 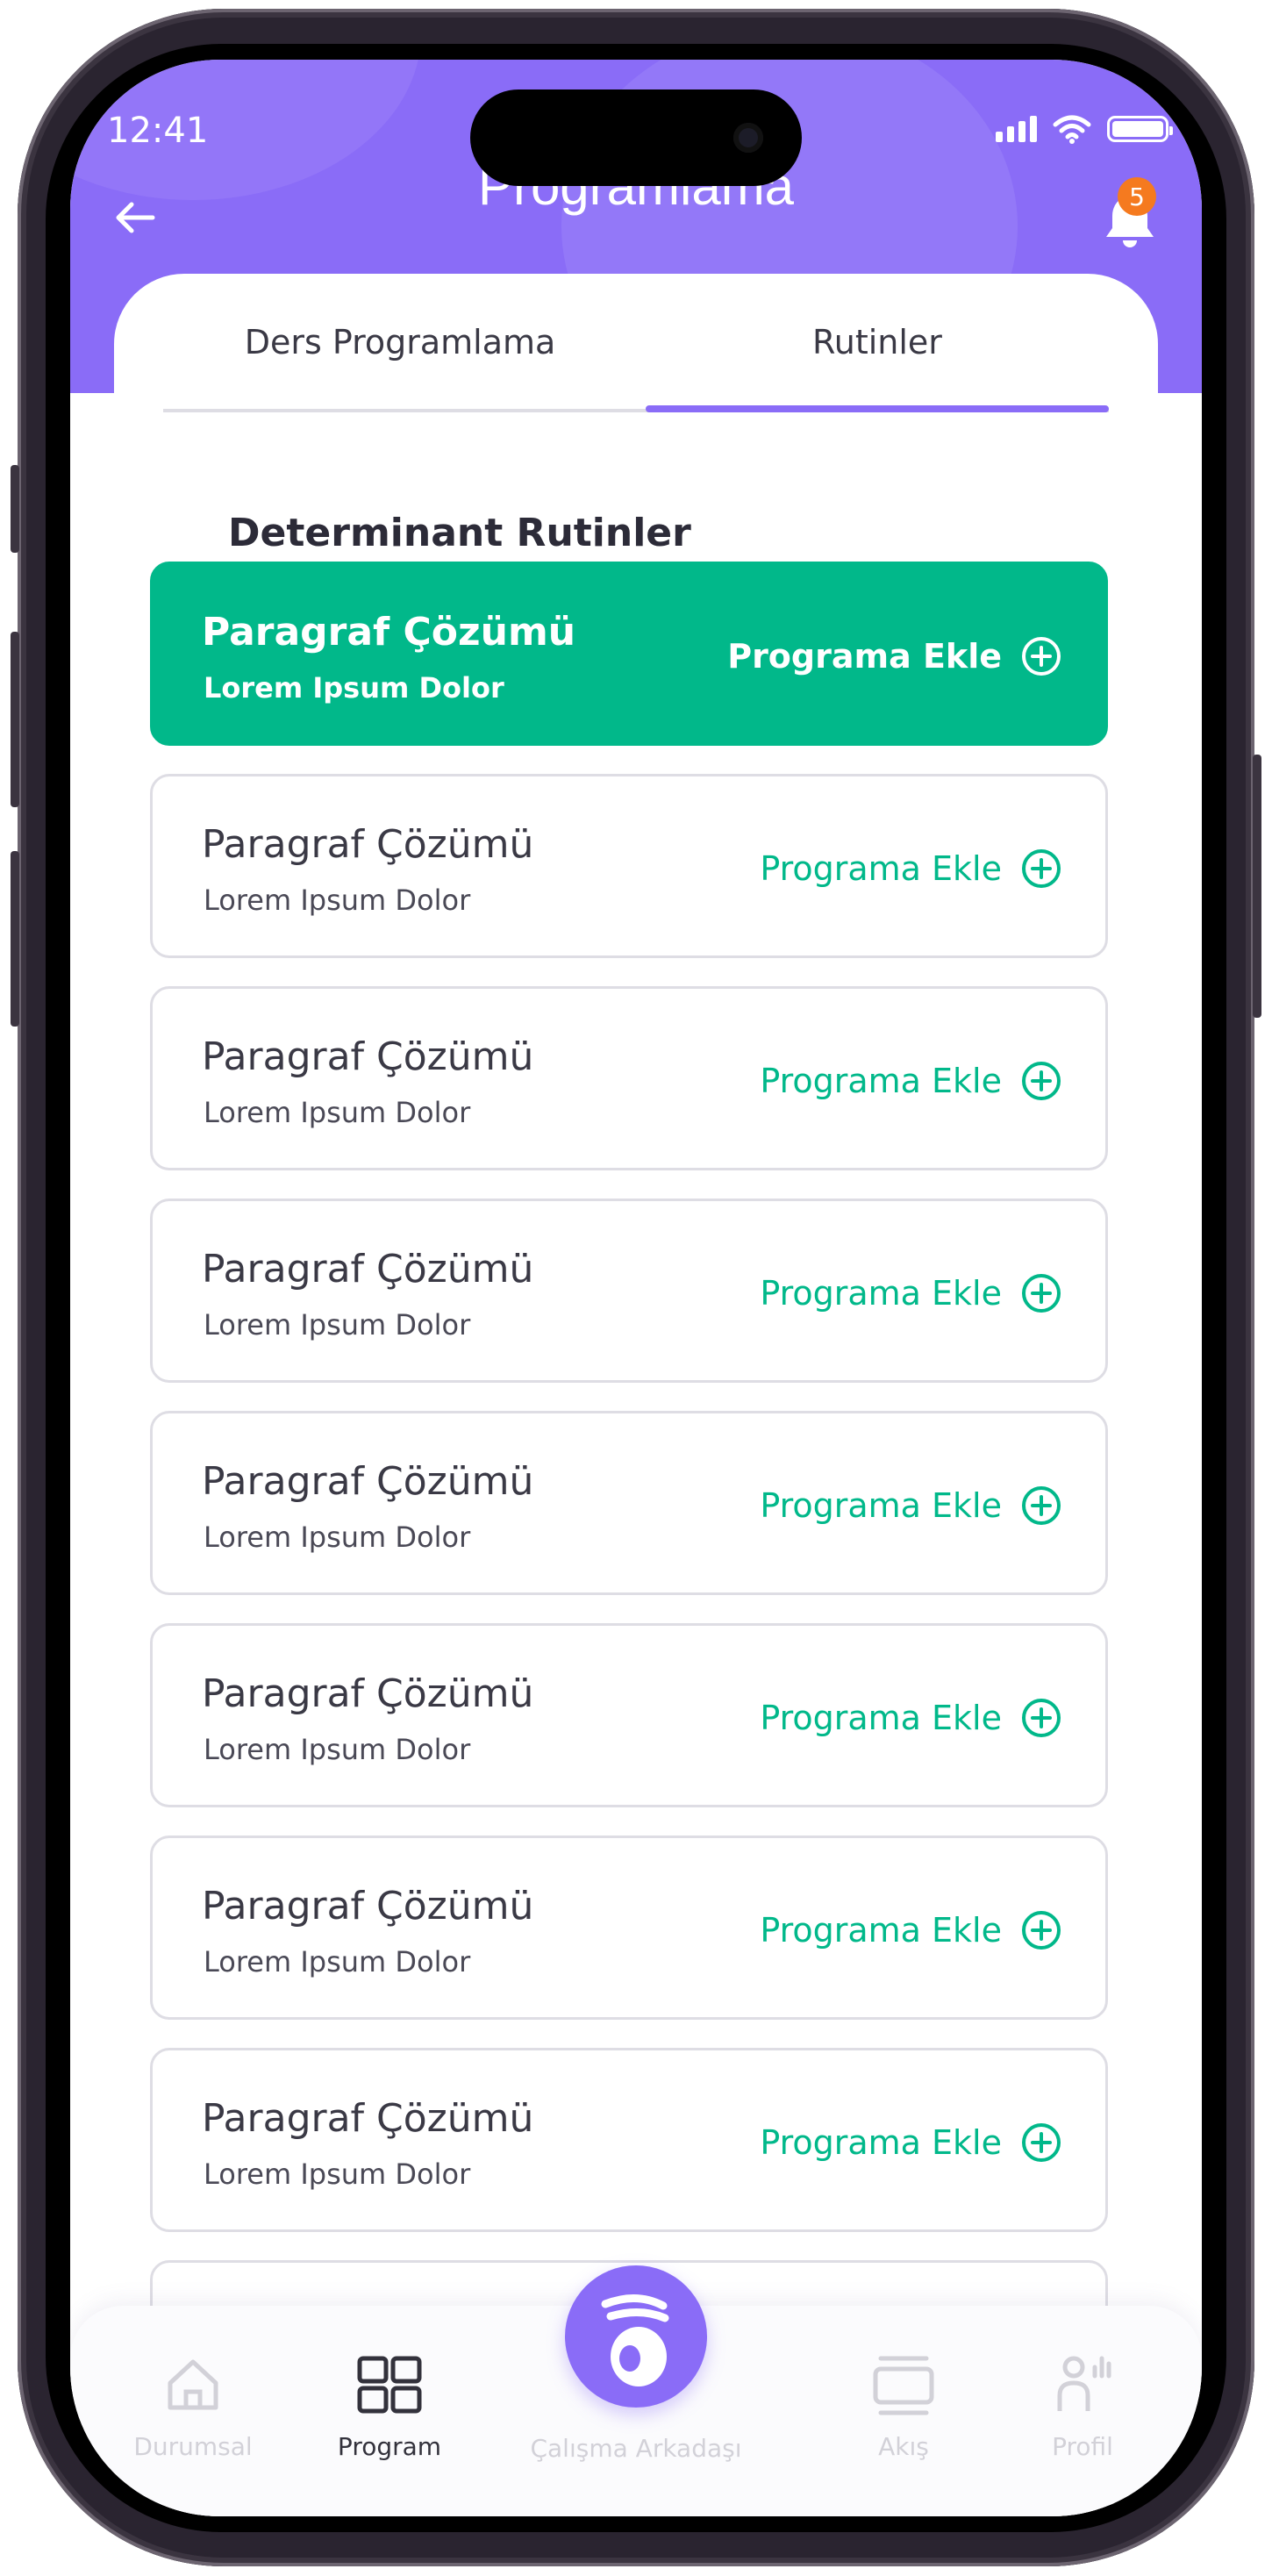 What do you see at coordinates (459, 533) in the screenshot?
I see `section-title: Determinant Rutinler` at bounding box center [459, 533].